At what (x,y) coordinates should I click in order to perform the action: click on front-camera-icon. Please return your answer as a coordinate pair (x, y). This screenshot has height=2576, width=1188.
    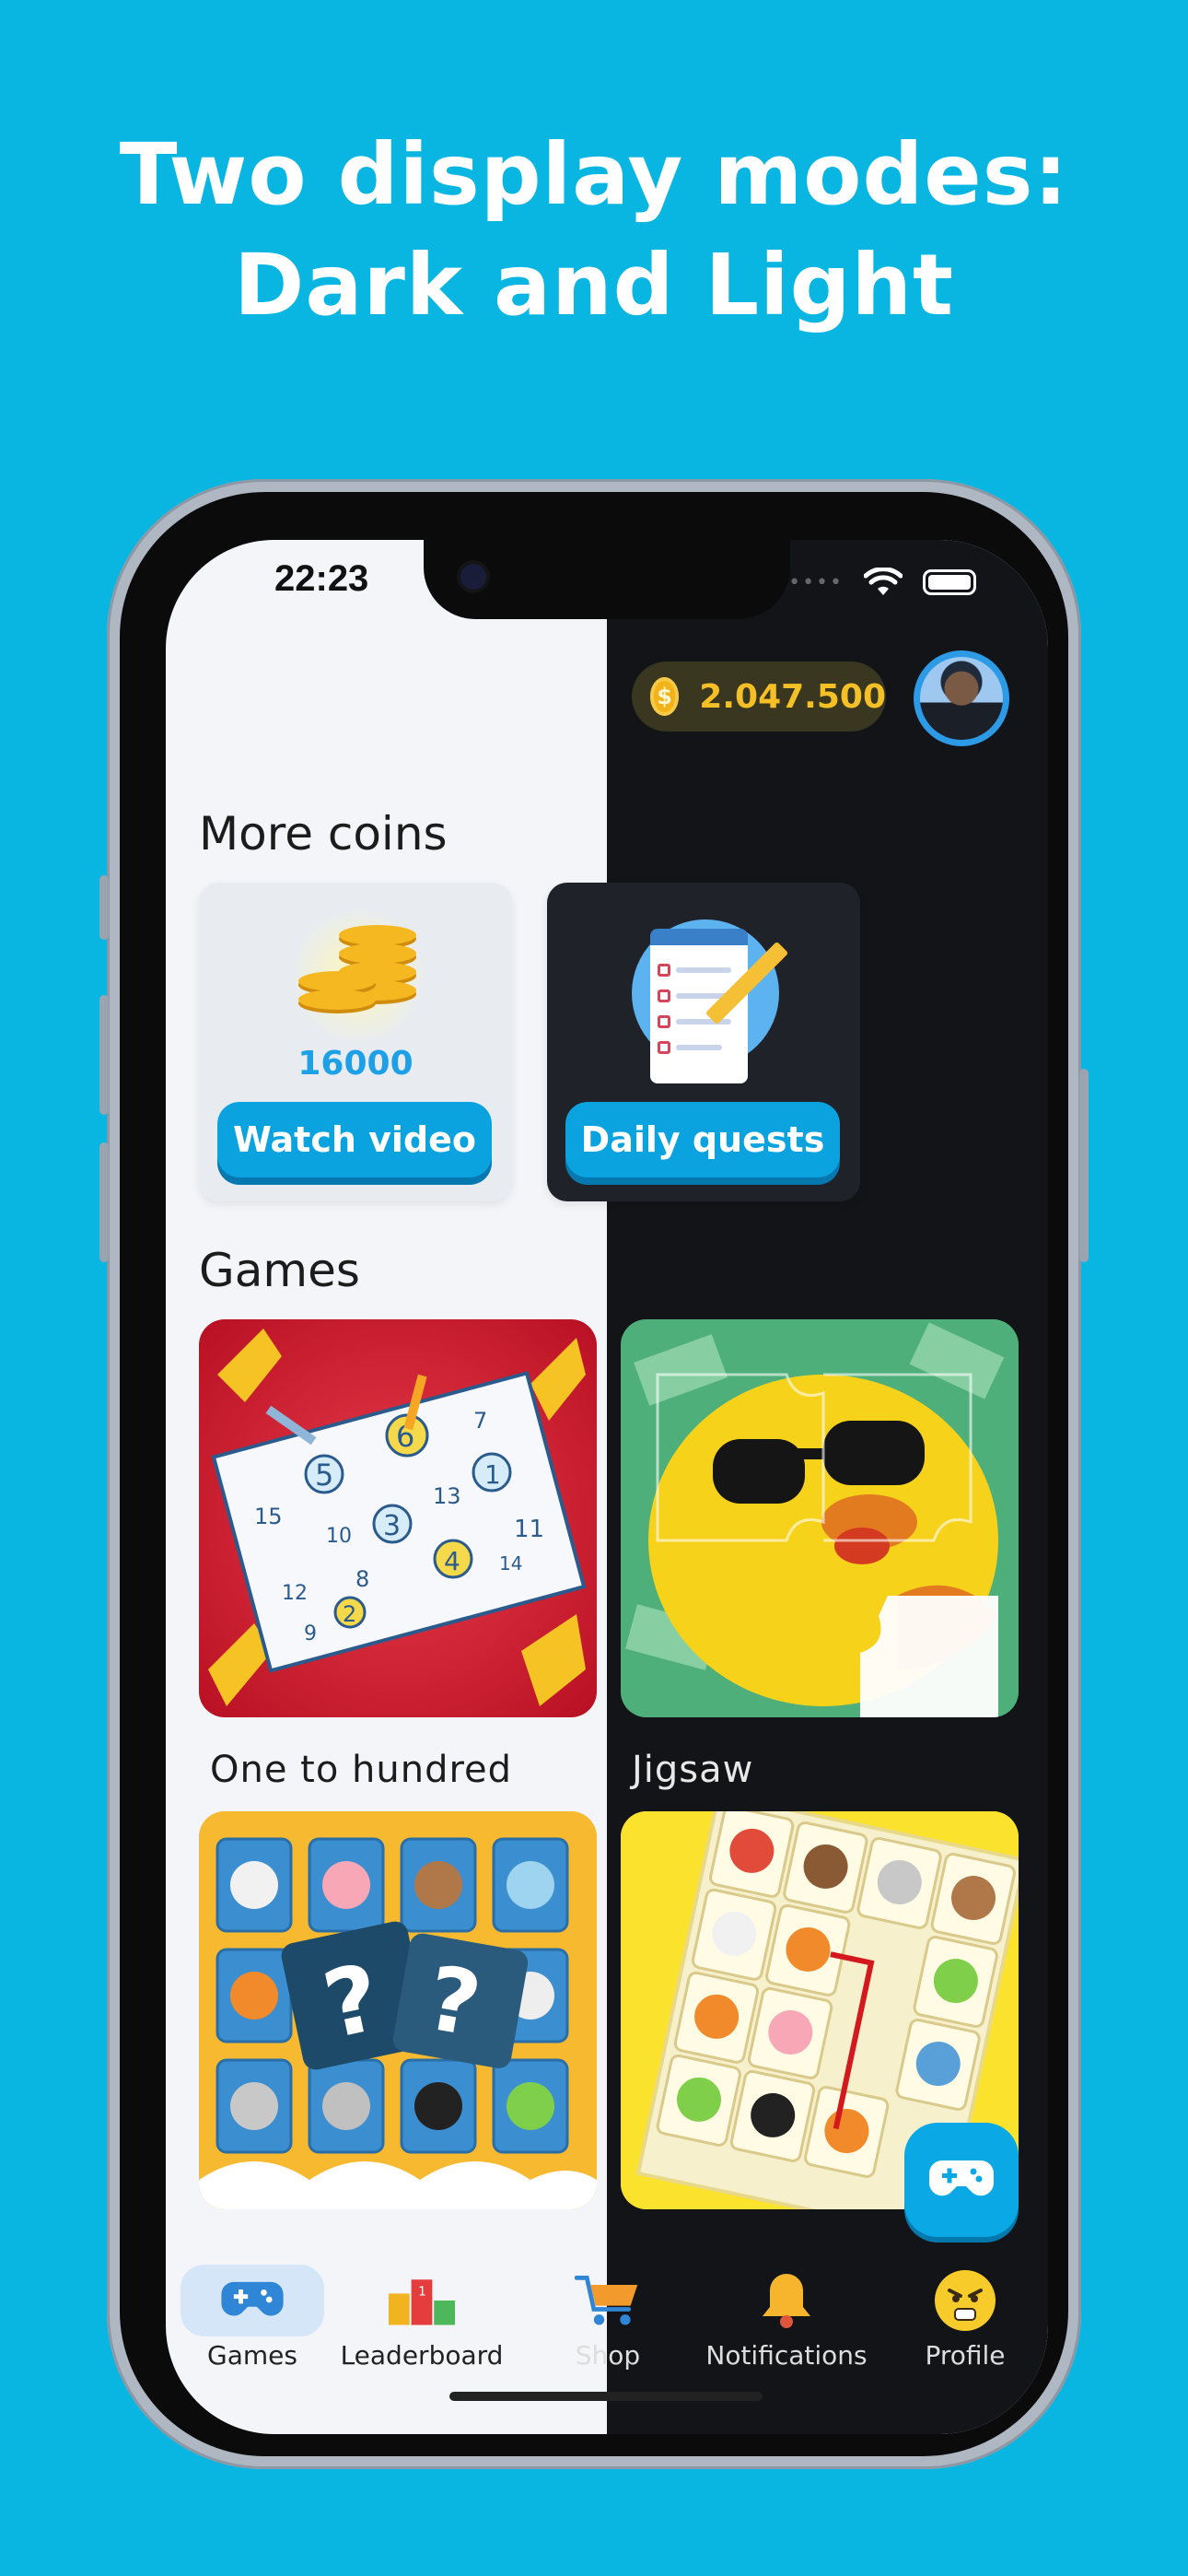
    Looking at the image, I should click on (473, 577).